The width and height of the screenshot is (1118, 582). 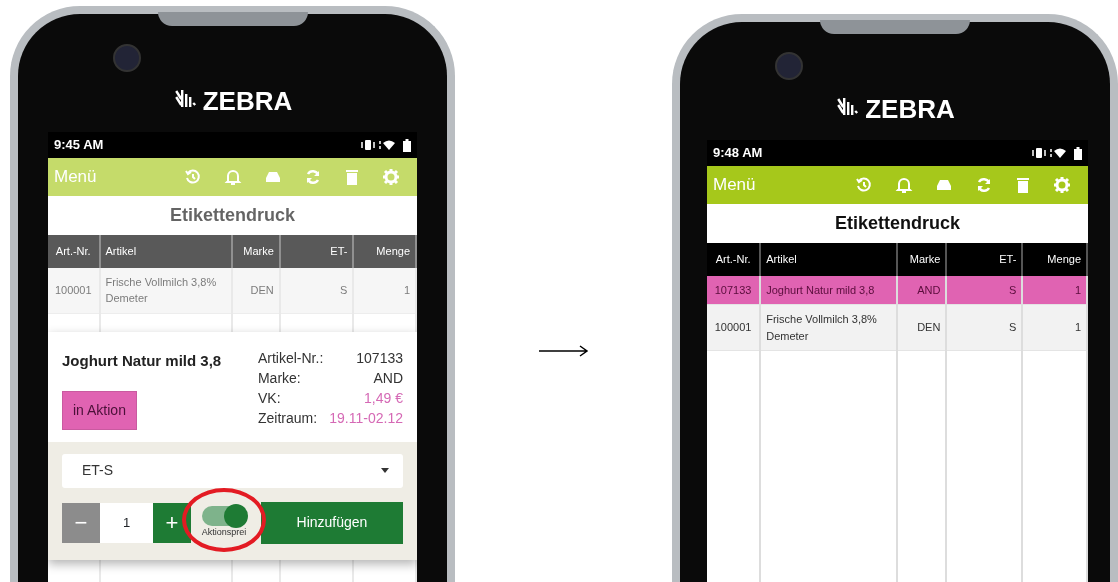 What do you see at coordinates (738, 153) in the screenshot?
I see `status-time: 9:48 AM` at bounding box center [738, 153].